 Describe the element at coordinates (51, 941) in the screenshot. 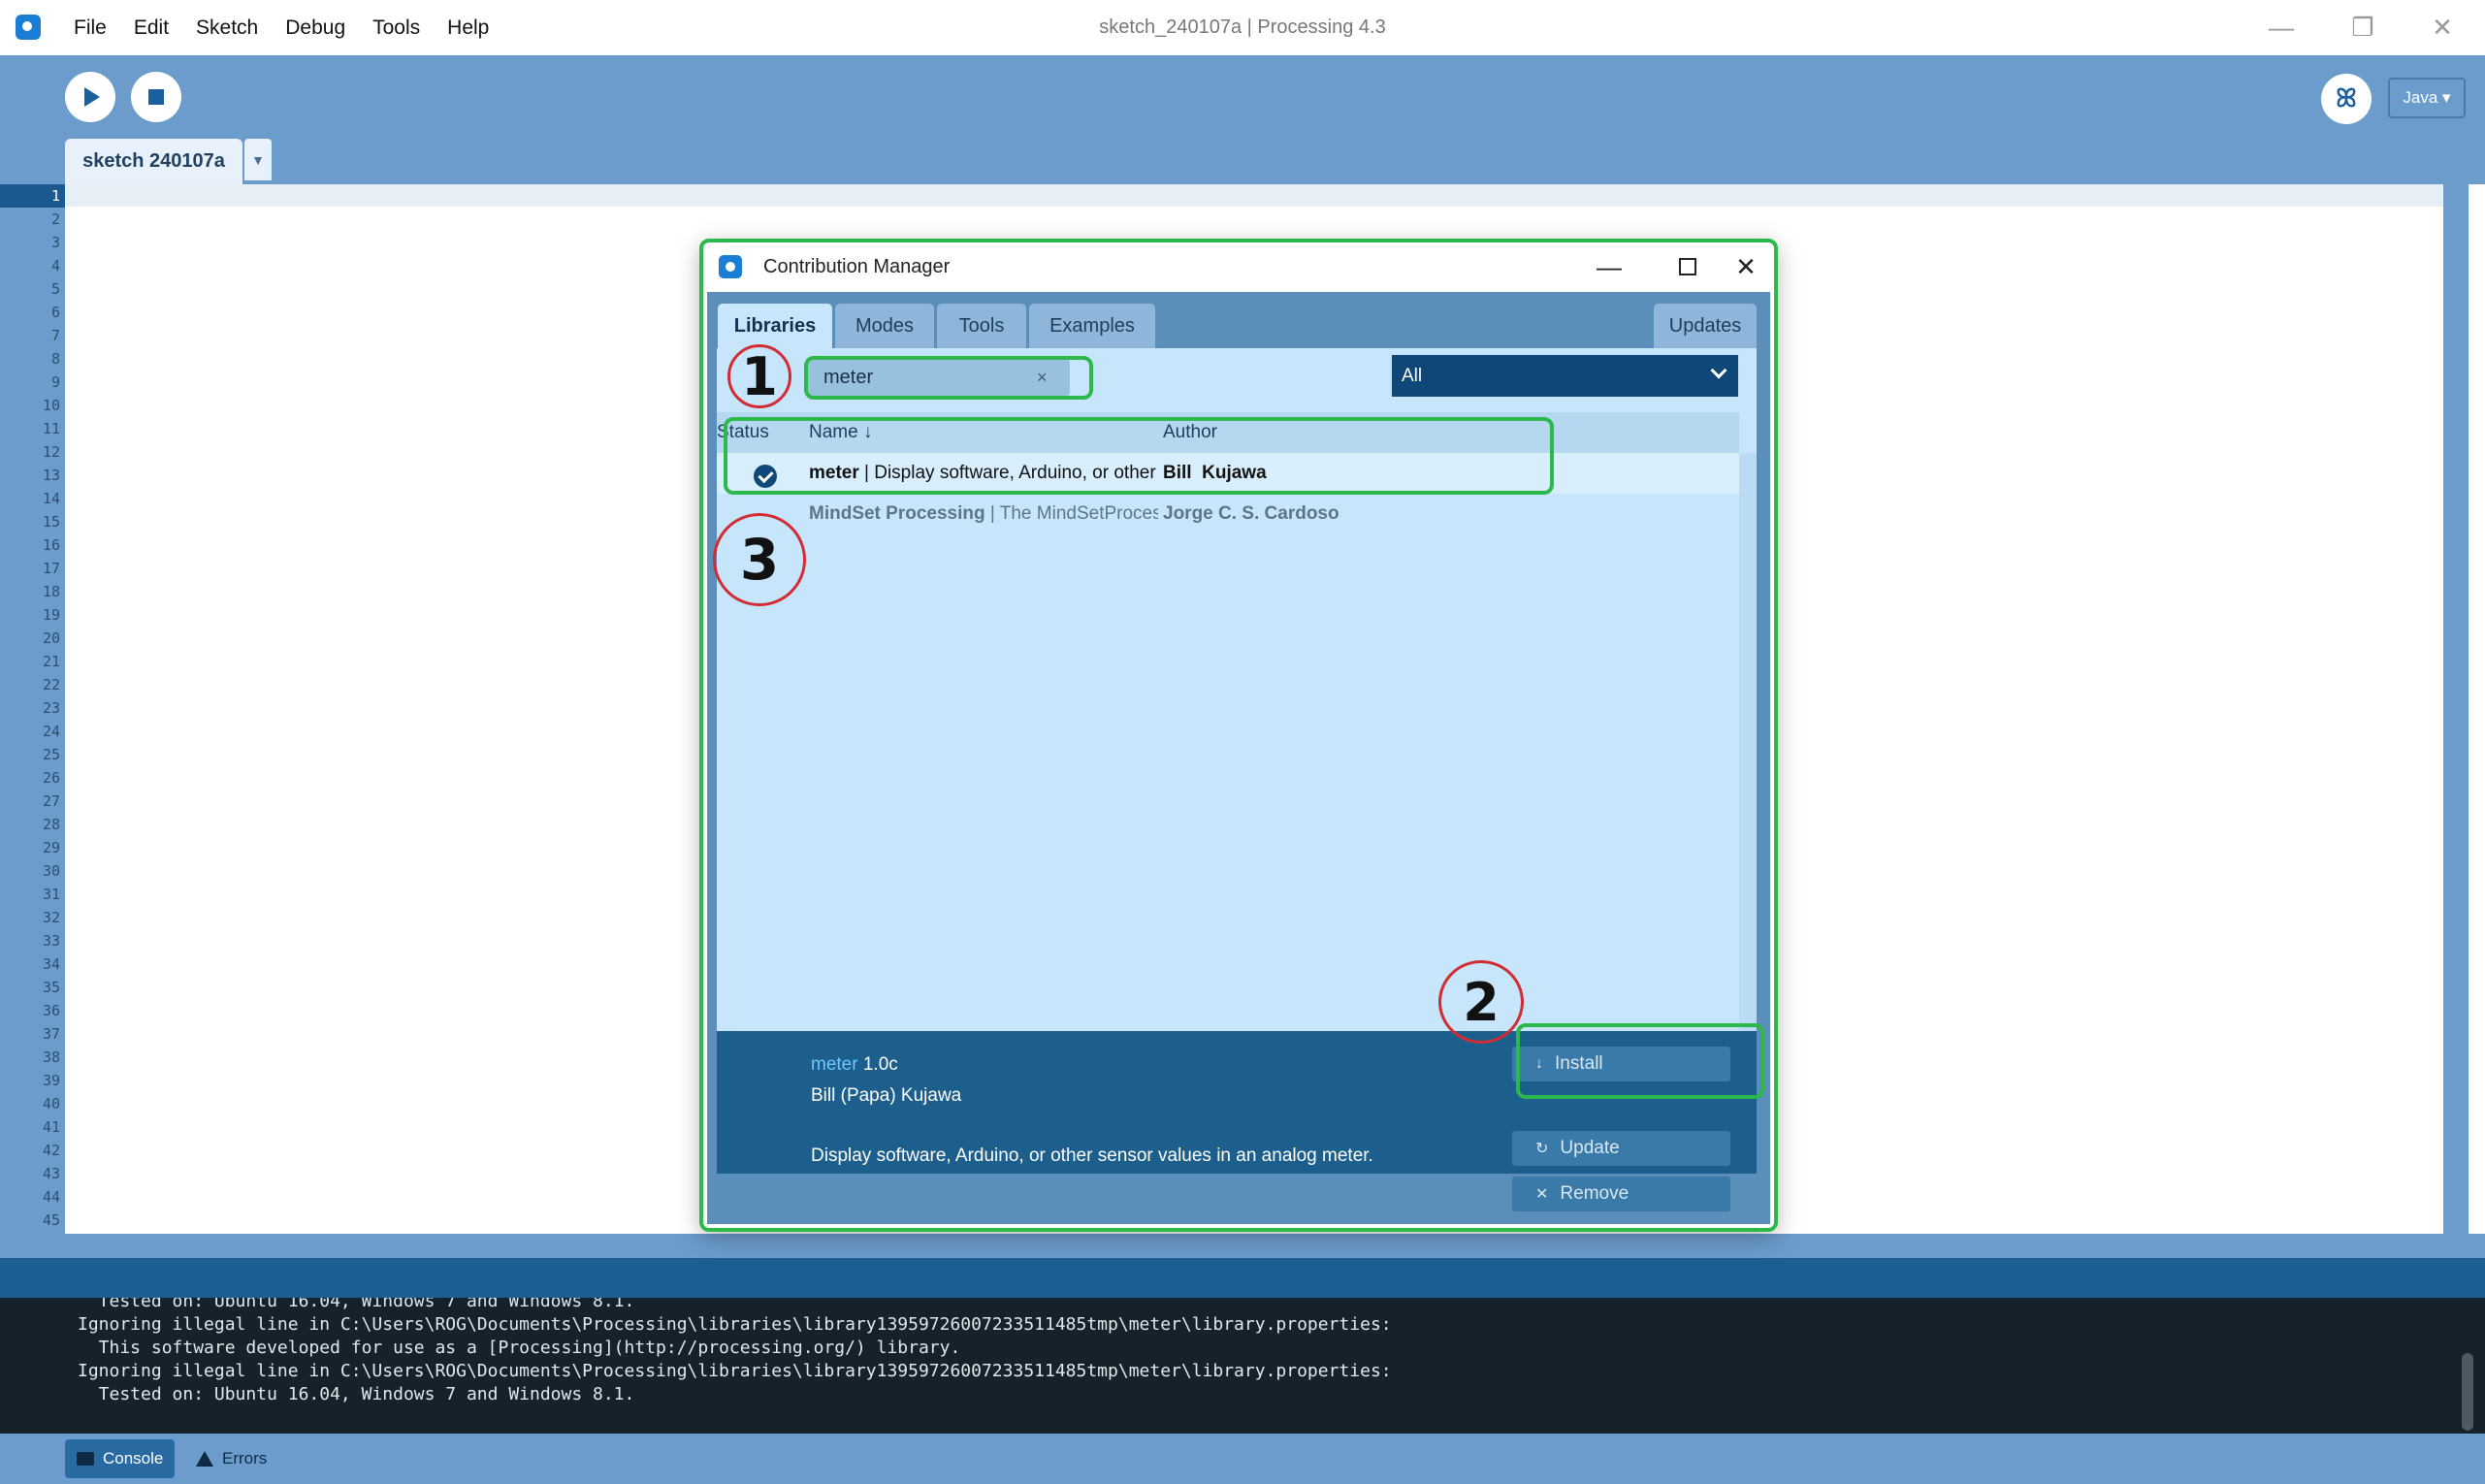

I see `line-number: 33` at that location.